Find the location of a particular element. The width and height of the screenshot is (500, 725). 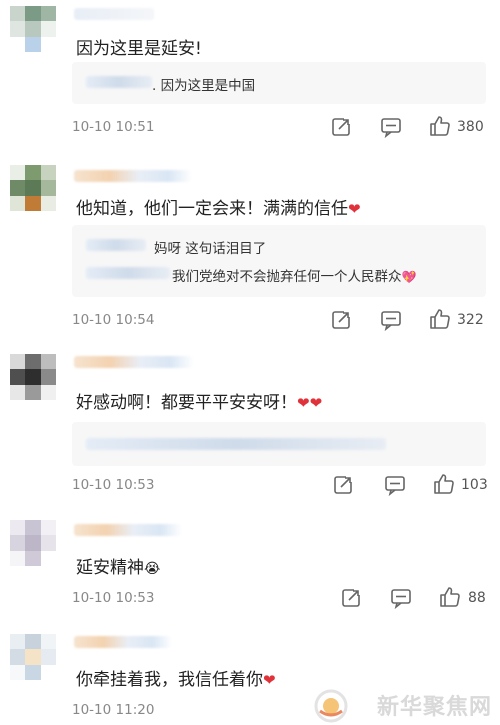

reply-text-content: 我们党绝对不会抛弃任何一个人民群众 is located at coordinates (287, 277).